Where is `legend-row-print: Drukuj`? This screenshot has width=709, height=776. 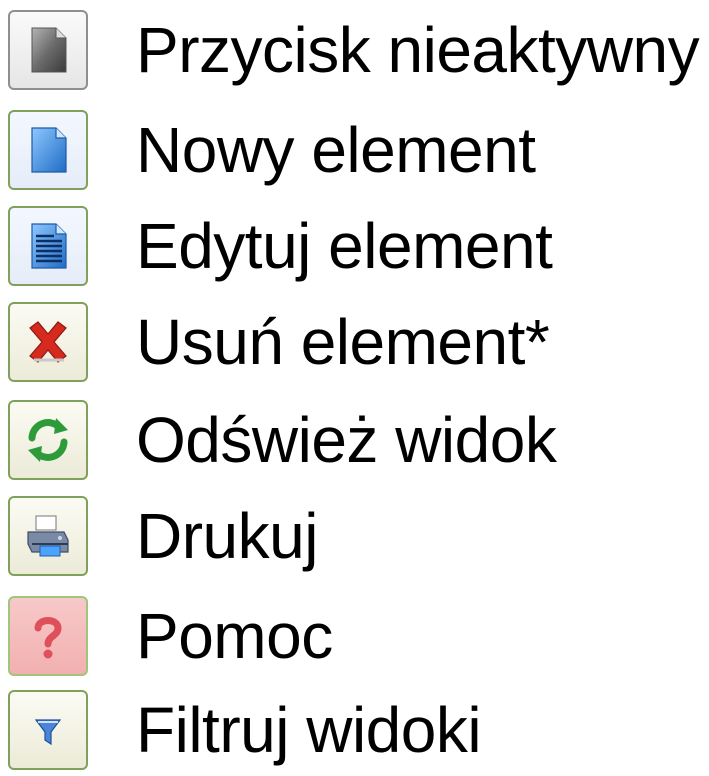
legend-row-print: Drukuj is located at coordinates (358, 536).